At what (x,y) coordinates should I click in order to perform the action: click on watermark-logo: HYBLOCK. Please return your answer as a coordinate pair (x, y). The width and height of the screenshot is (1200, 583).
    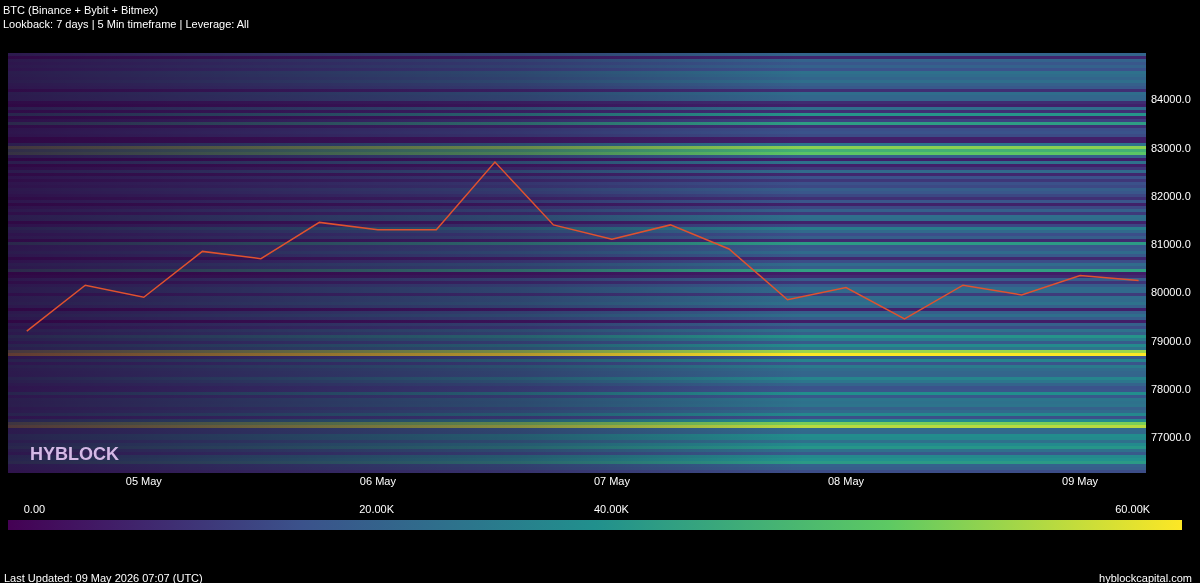
    Looking at the image, I should click on (74, 454).